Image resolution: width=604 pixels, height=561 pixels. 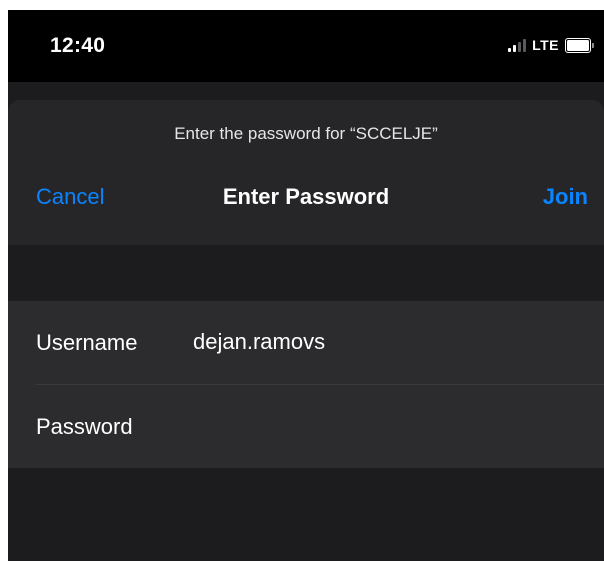 I want to click on status-indicators: LTE, so click(x=551, y=45).